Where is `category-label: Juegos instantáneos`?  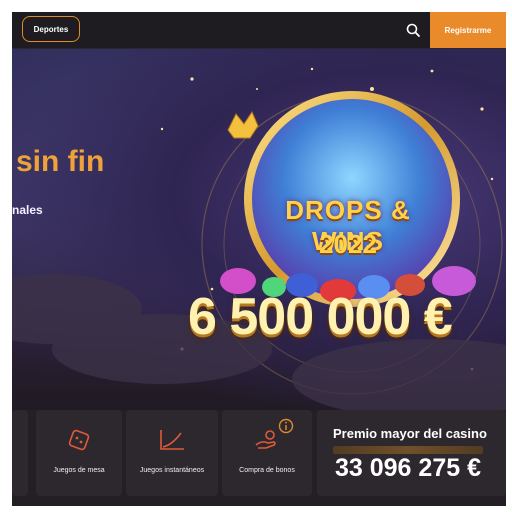
category-label: Juegos instantáneos is located at coordinates (172, 470).